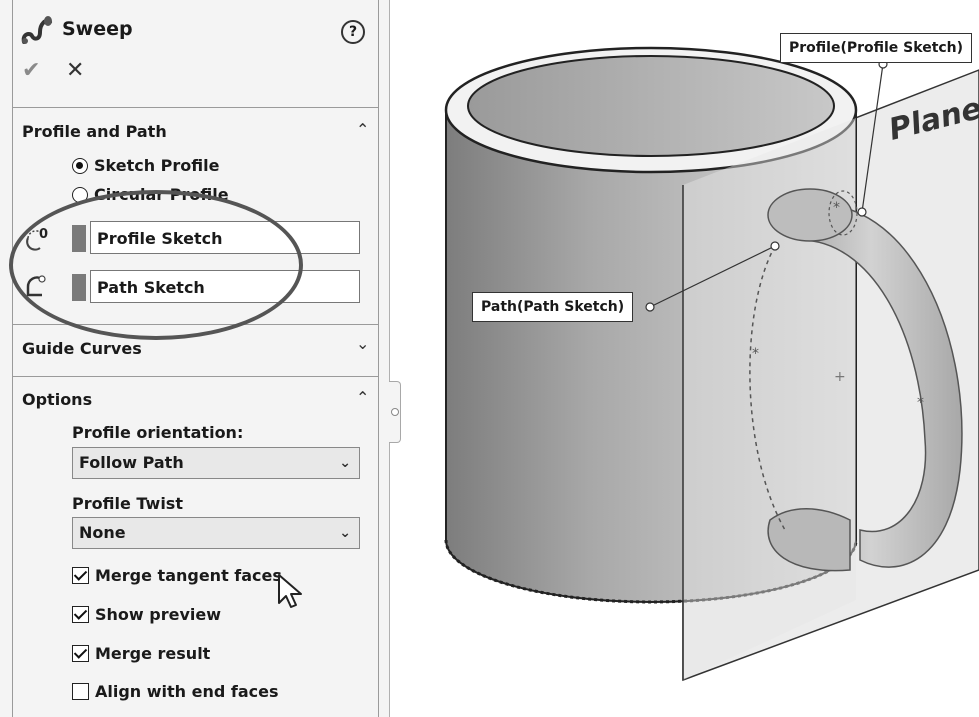  Describe the element at coordinates (102, 532) in the screenshot. I see `profile-twist-value: None` at that location.